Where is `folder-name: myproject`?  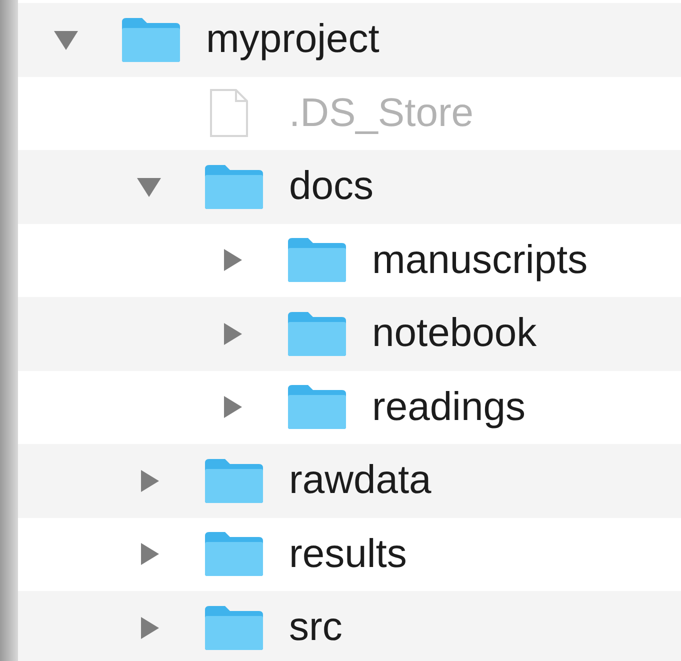 folder-name: myproject is located at coordinates (293, 39).